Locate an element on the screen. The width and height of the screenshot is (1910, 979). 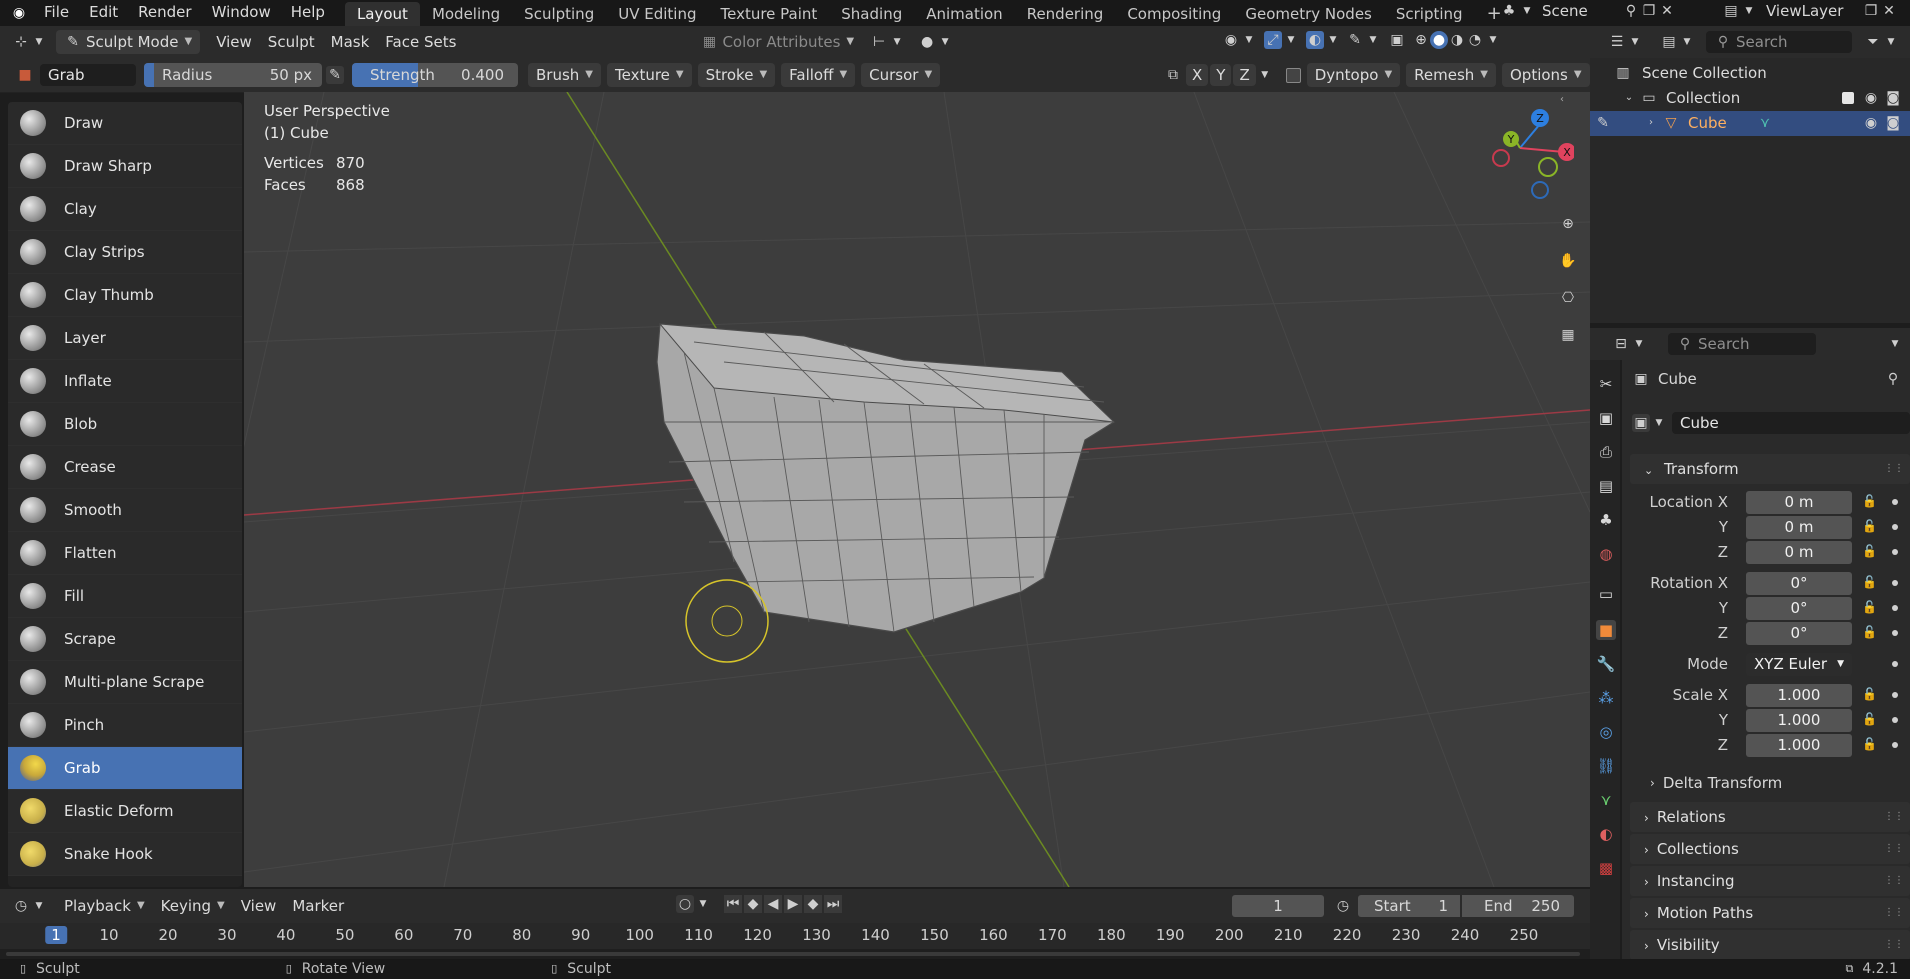
outliner-row-collection: ⌄ ▭ Collection ◉ ◙ is located at coordinates (1750, 98).